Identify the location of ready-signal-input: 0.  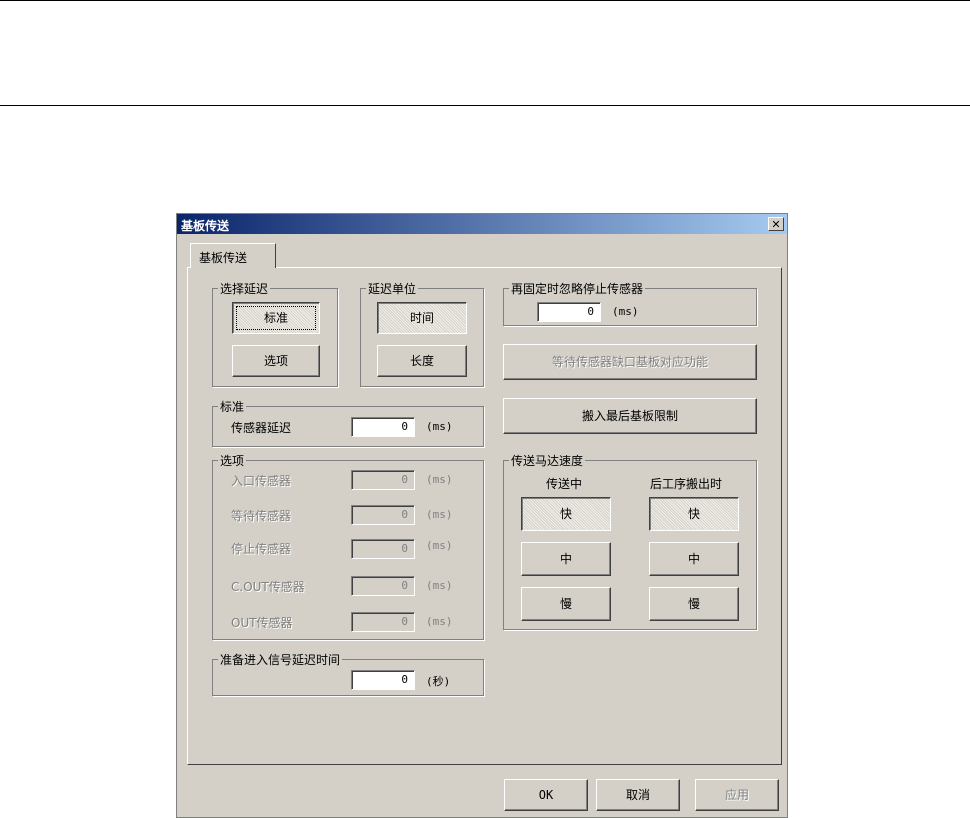
(383, 680).